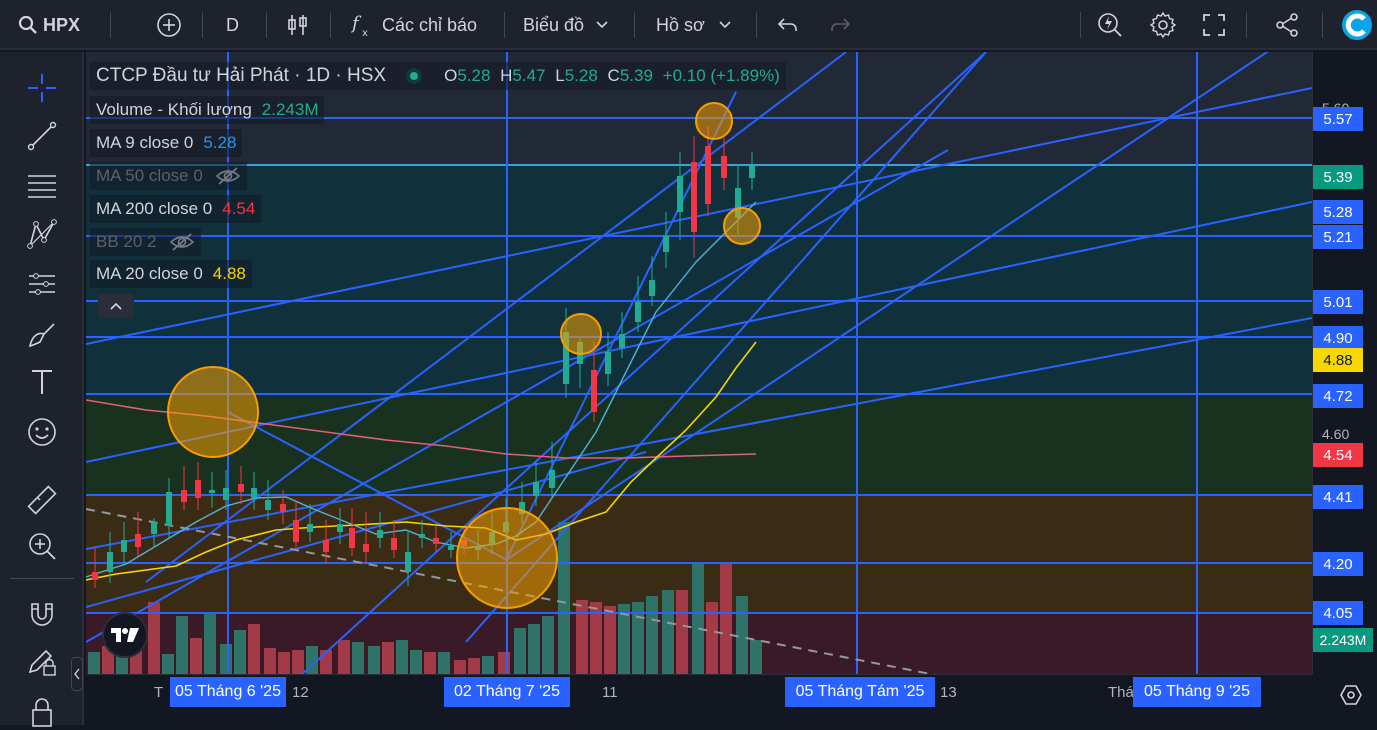  I want to click on zoom-tool, so click(42, 546).